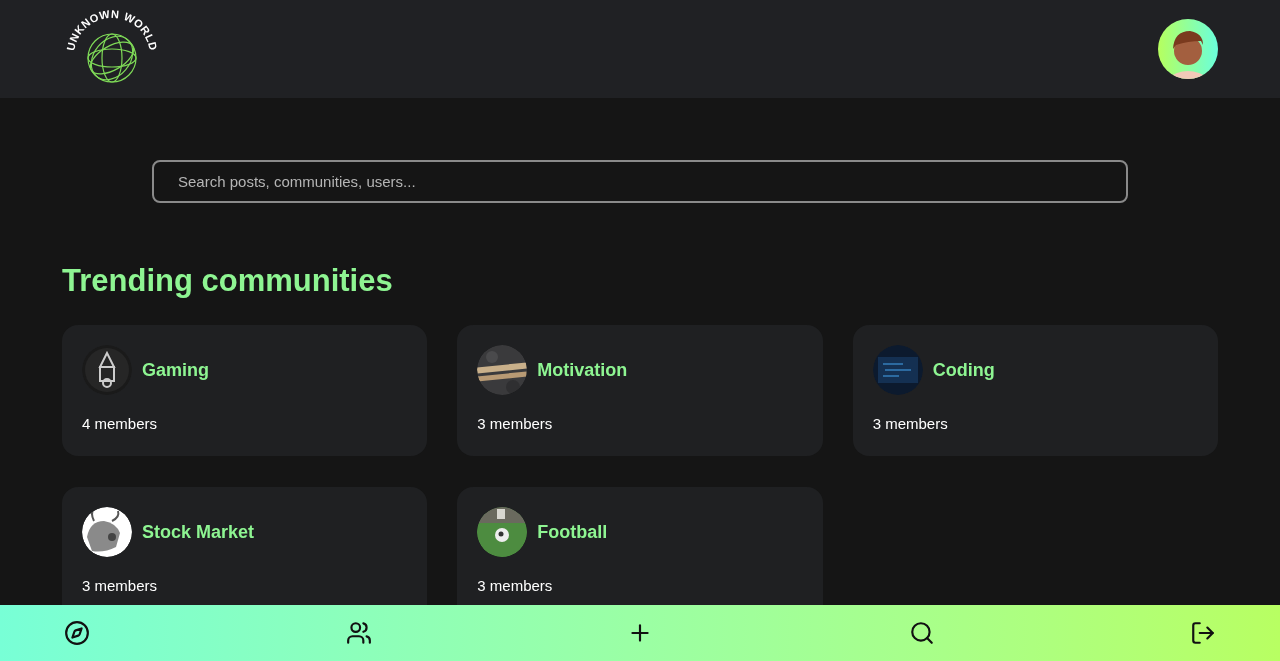 The width and height of the screenshot is (1280, 661). What do you see at coordinates (963, 370) in the screenshot?
I see `community-name: Coding` at bounding box center [963, 370].